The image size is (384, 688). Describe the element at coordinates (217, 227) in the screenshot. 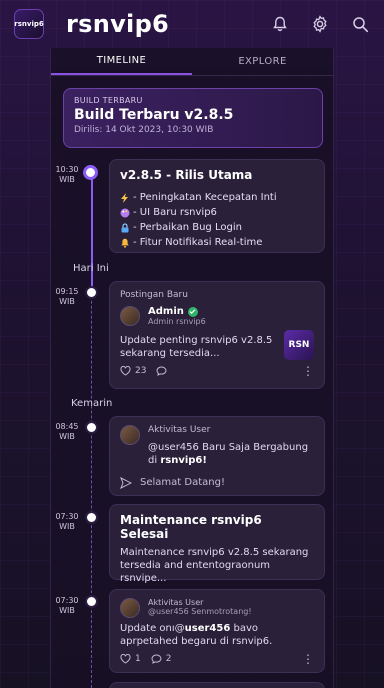

I see `feature-item: - Perbaikan Bug Login` at that location.